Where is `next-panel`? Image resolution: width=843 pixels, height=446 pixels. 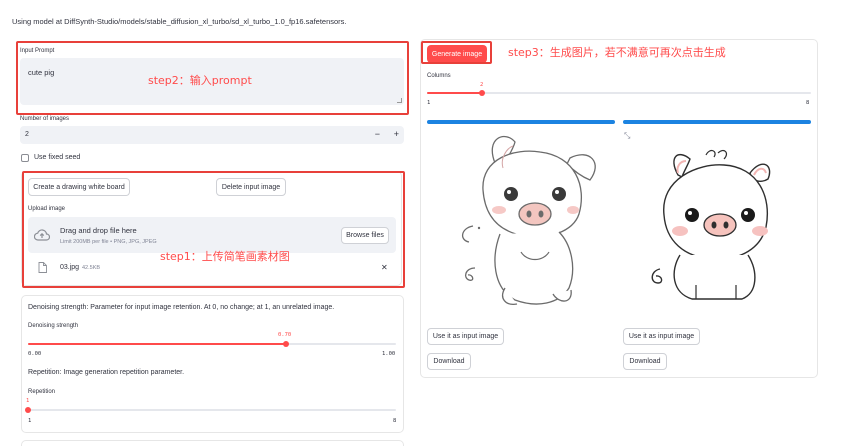
next-panel is located at coordinates (212, 443).